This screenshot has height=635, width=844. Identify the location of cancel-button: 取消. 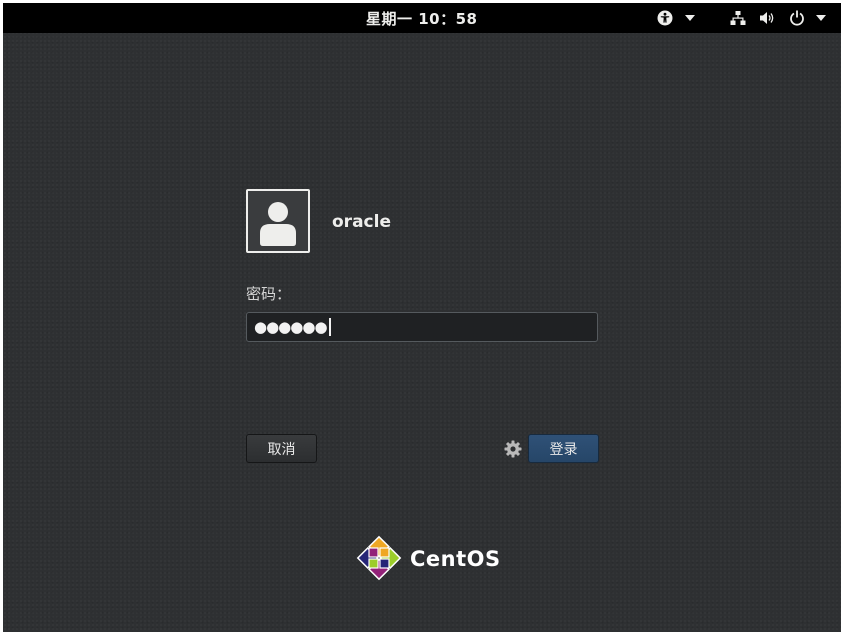
(281, 448).